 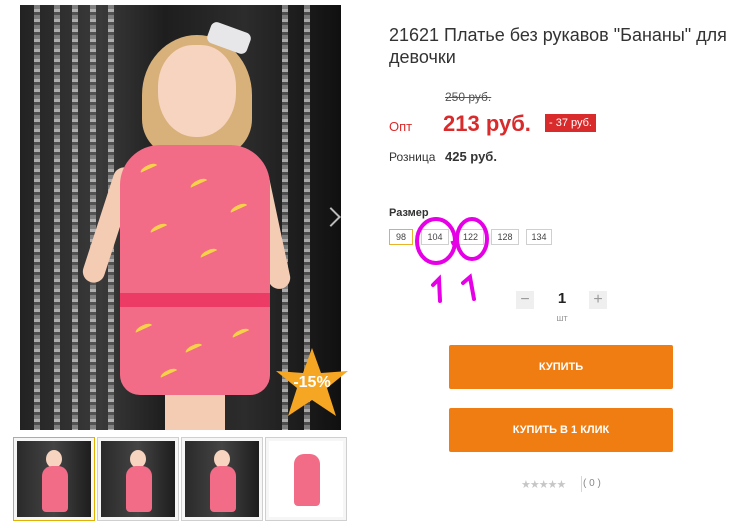 I want to click on quantity-unit: шт, so click(x=562, y=318).